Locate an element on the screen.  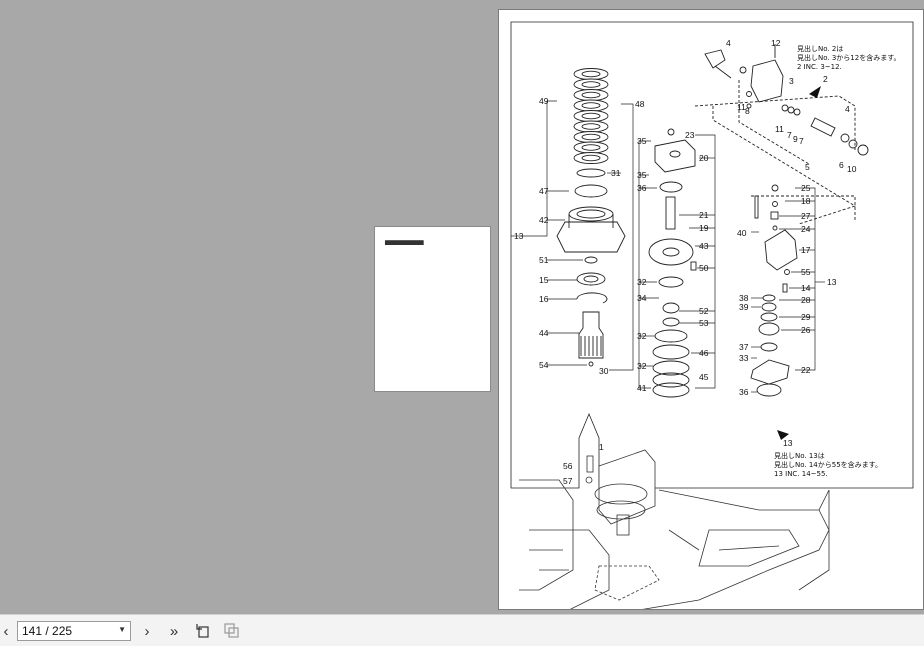
copy-page-icon is located at coordinates (231, 630).